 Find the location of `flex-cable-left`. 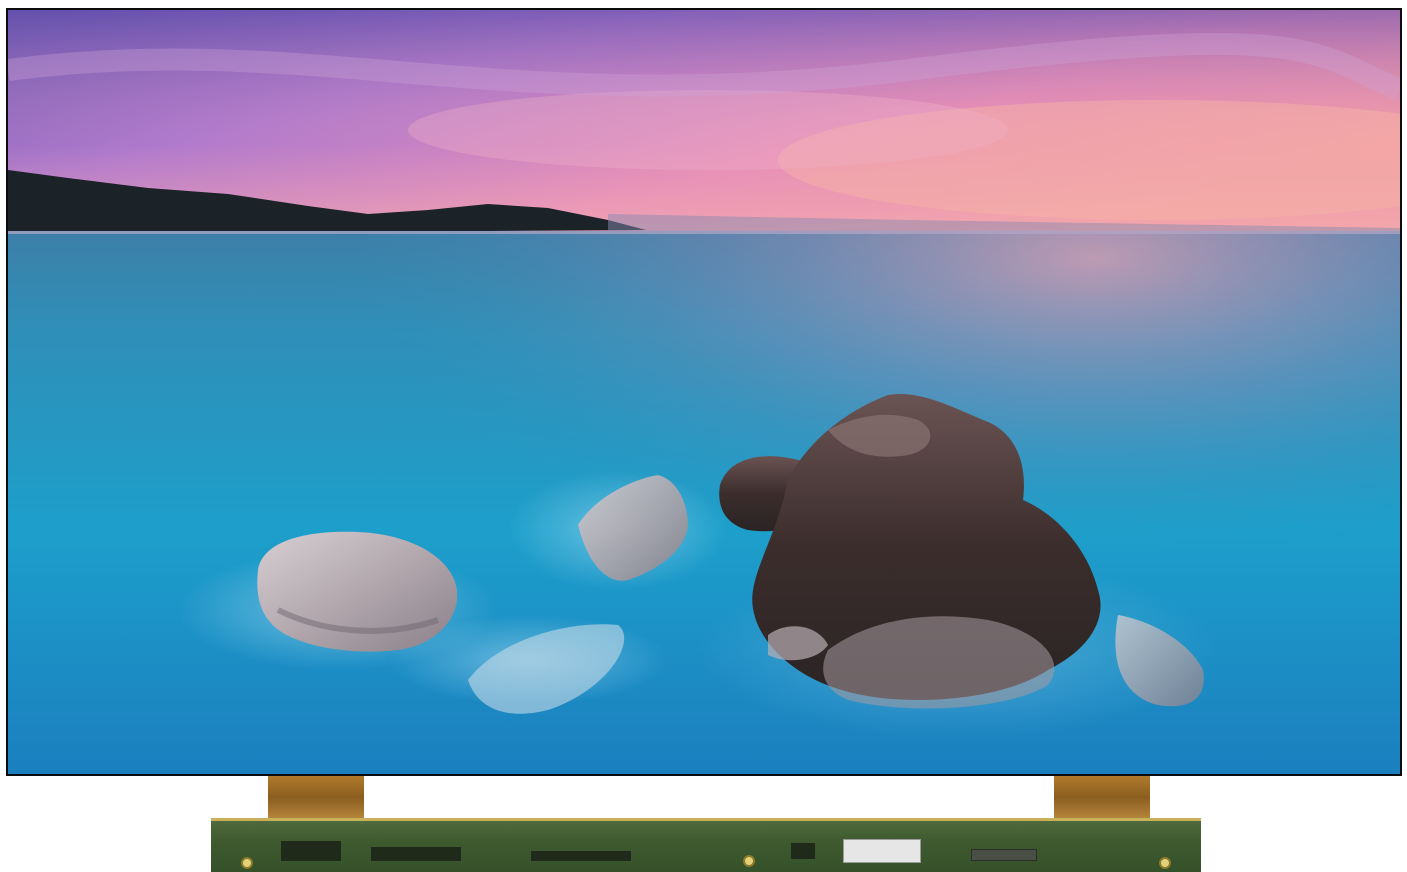

flex-cable-left is located at coordinates (316, 800).